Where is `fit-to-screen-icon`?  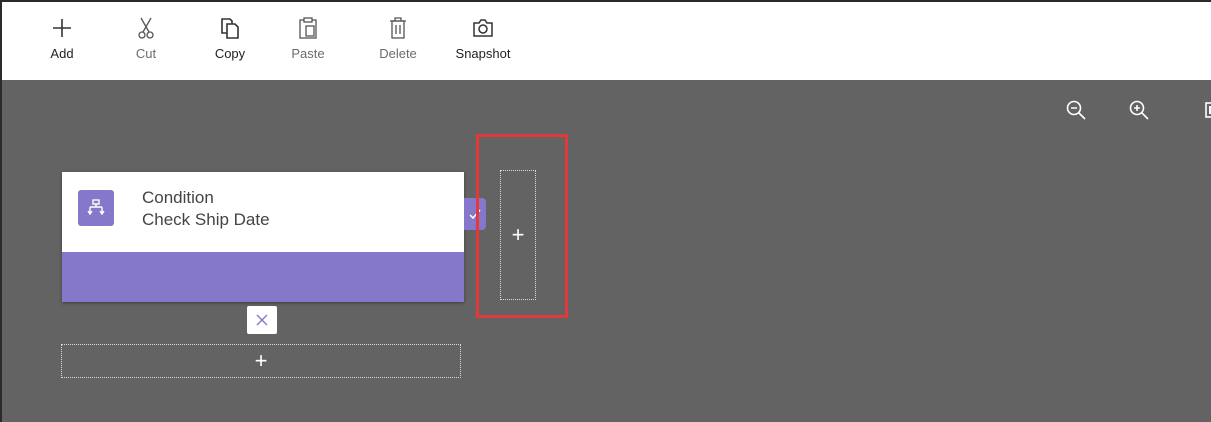 fit-to-screen-icon is located at coordinates (1208, 110).